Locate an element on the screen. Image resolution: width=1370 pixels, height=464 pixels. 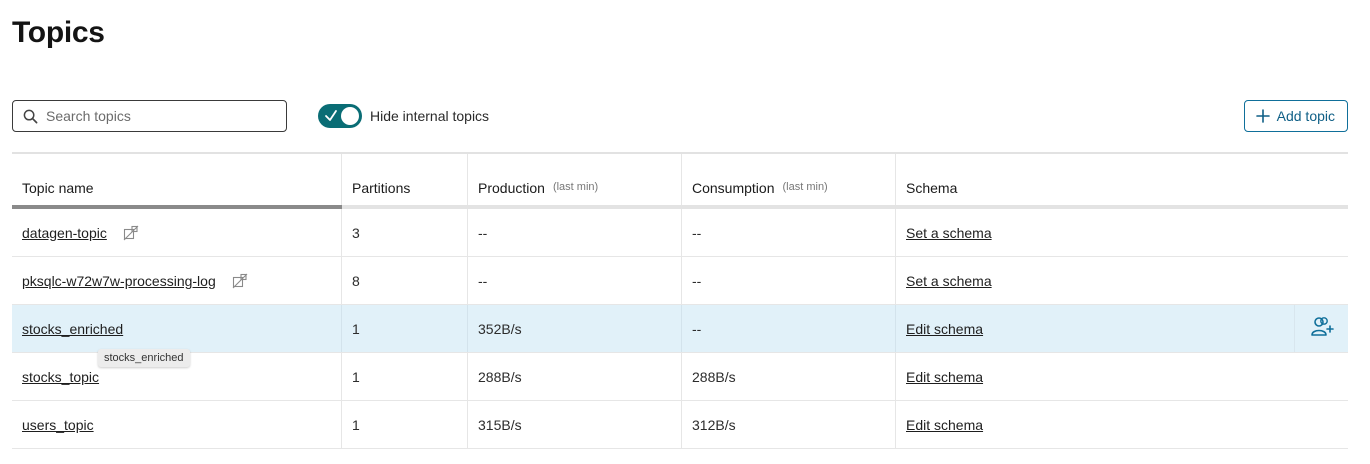
production-cell: 352B/s is located at coordinates (575, 328).